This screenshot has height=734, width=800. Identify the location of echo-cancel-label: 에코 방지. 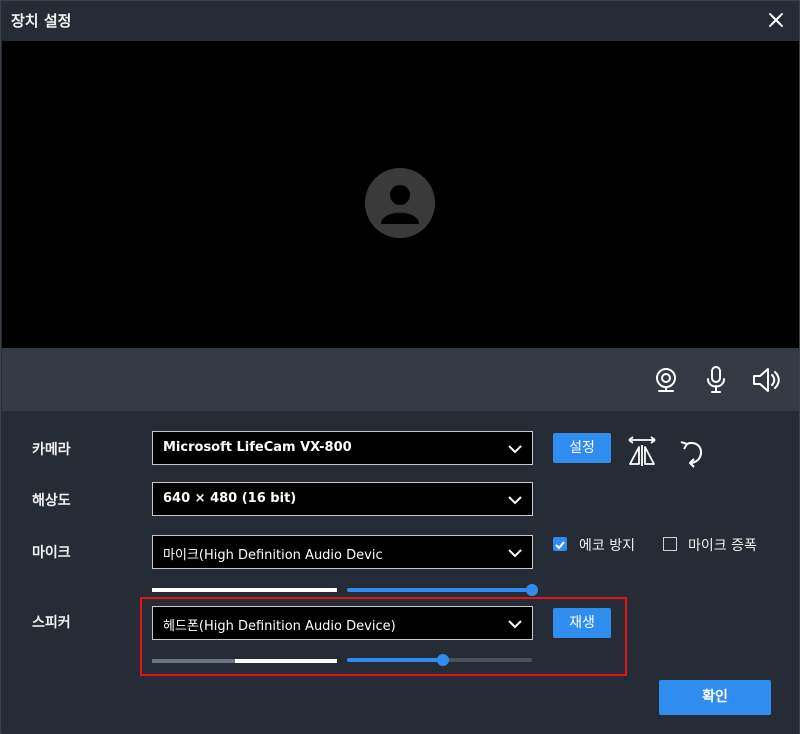
(607, 546).